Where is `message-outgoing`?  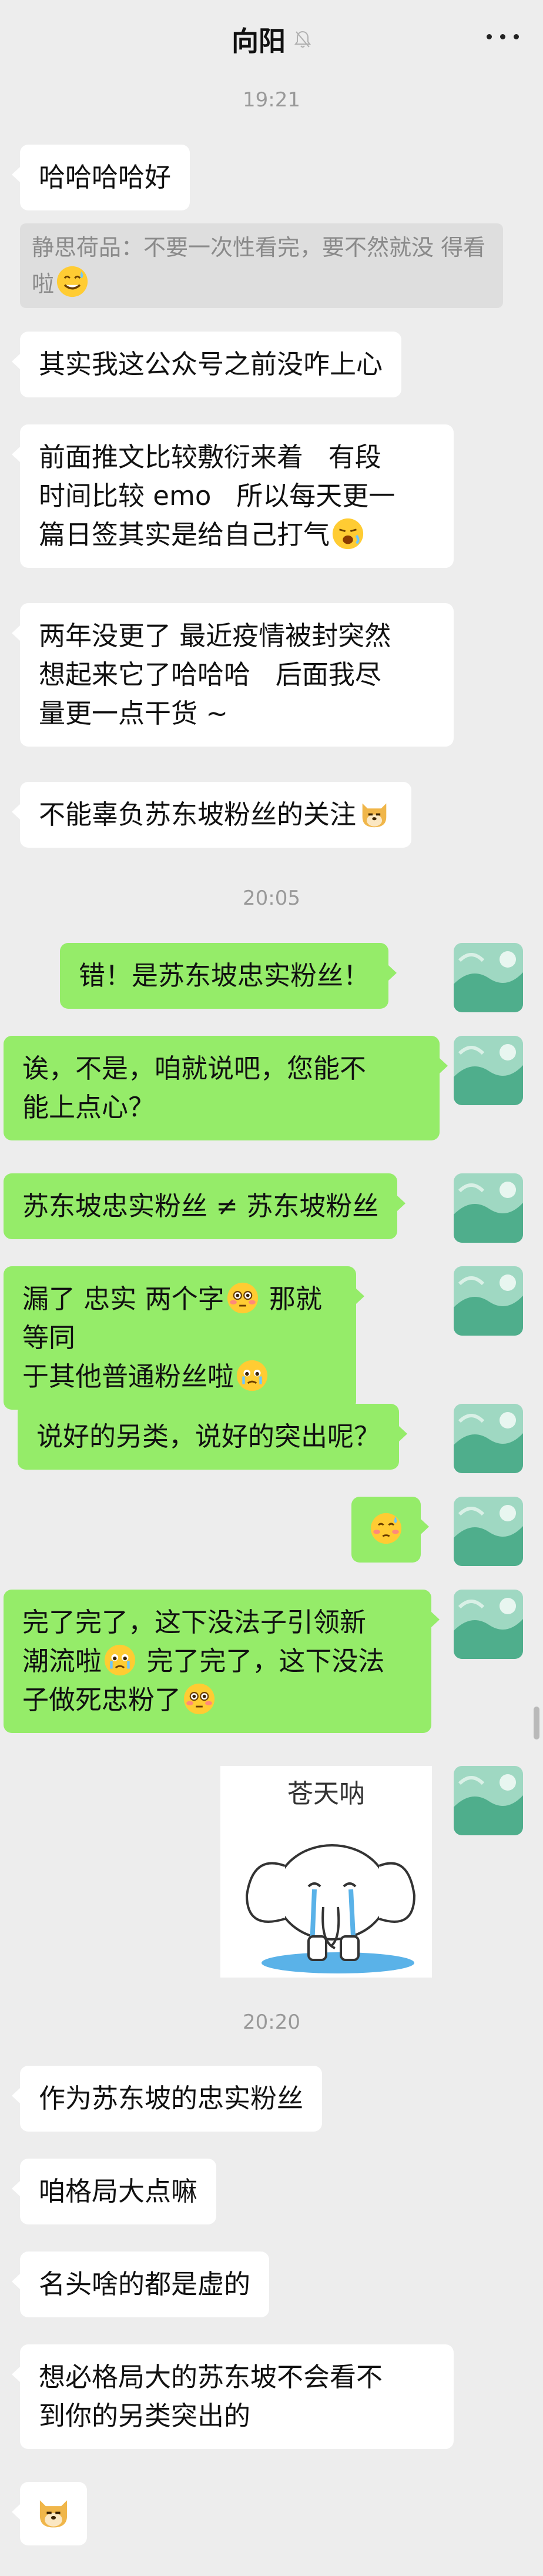 message-outgoing is located at coordinates (390, 1530).